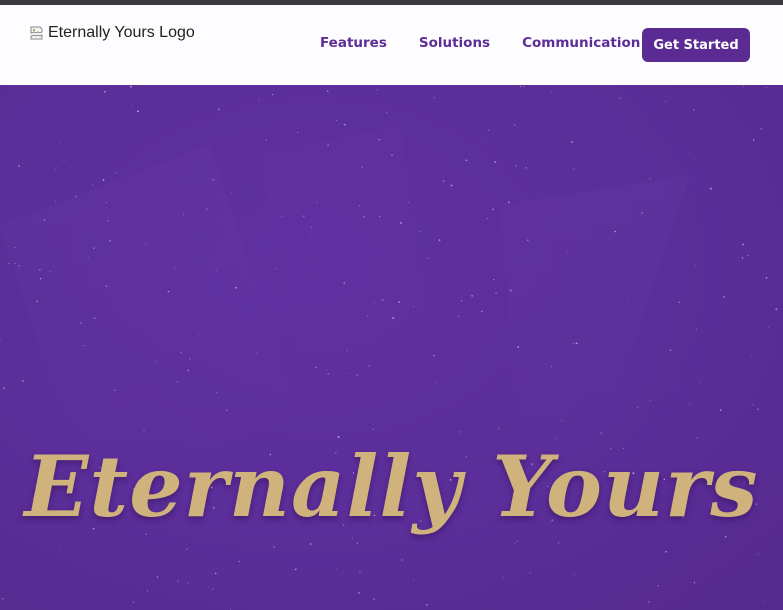 Image resolution: width=783 pixels, height=610 pixels. I want to click on logo-link: Eternally Yours Logo, so click(112, 33).